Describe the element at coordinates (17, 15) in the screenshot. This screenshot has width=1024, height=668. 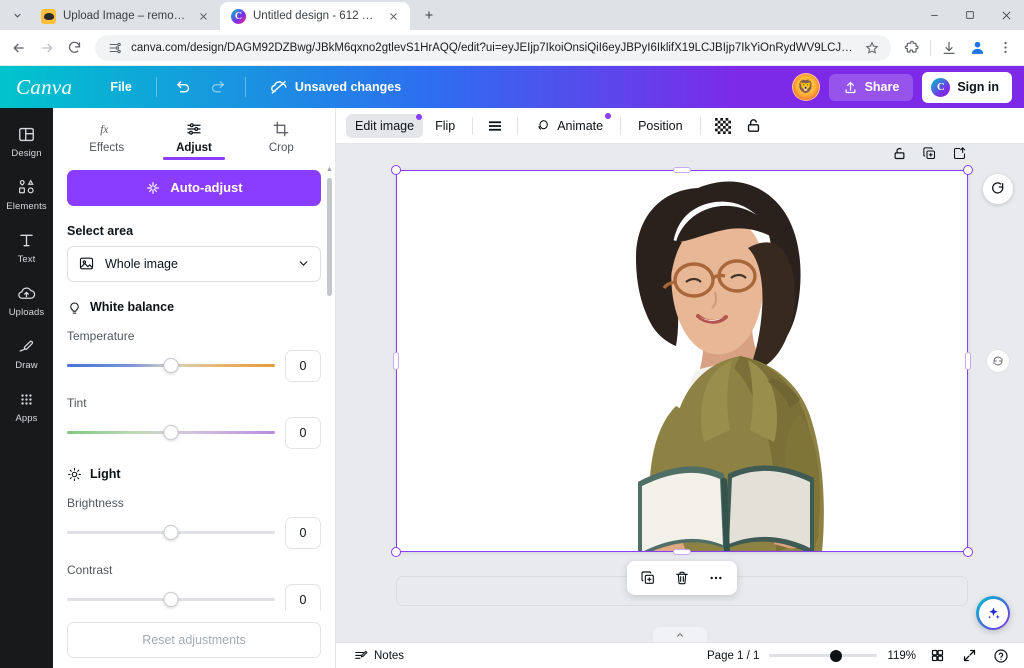
I see `tab-search-chevron-icon` at that location.